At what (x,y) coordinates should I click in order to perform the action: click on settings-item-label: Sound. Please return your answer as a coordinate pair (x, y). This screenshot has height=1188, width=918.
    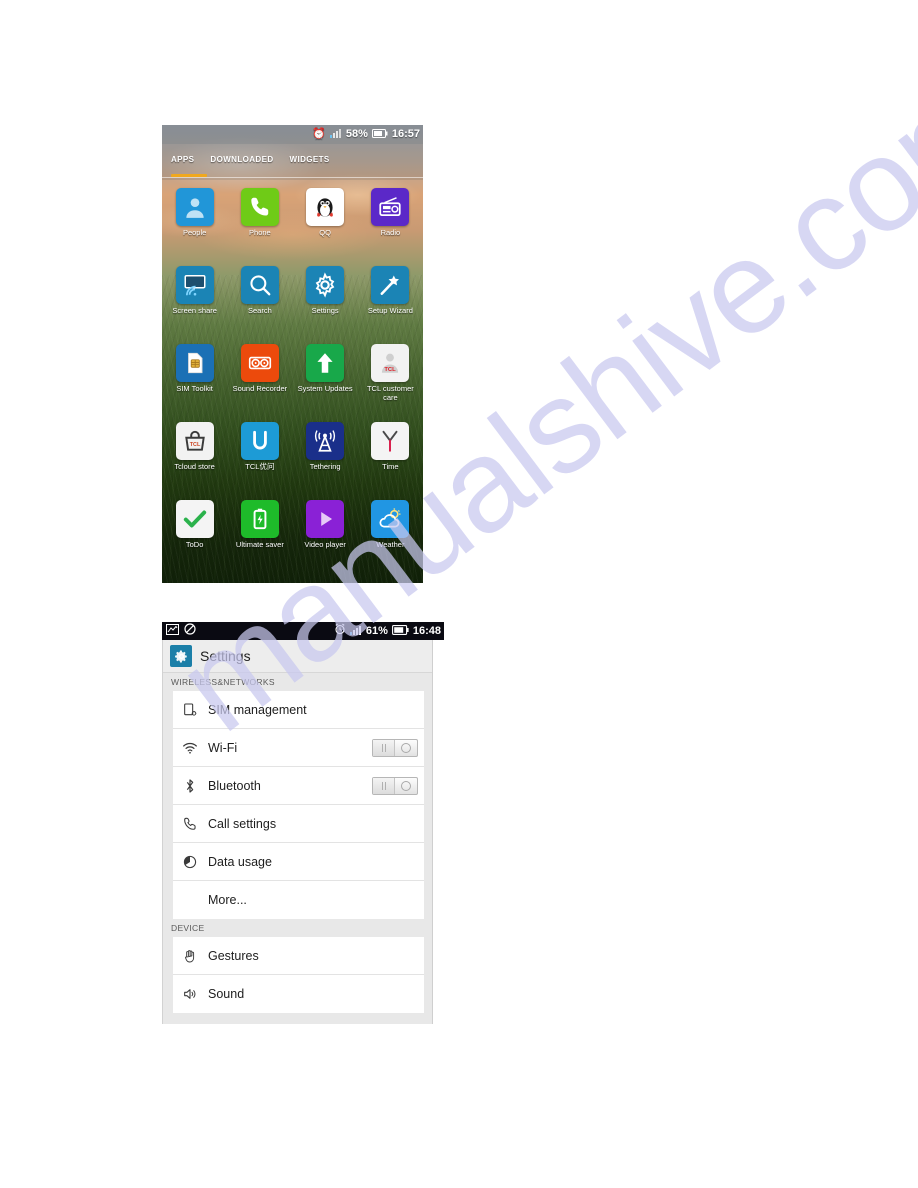
    Looking at the image, I should click on (226, 994).